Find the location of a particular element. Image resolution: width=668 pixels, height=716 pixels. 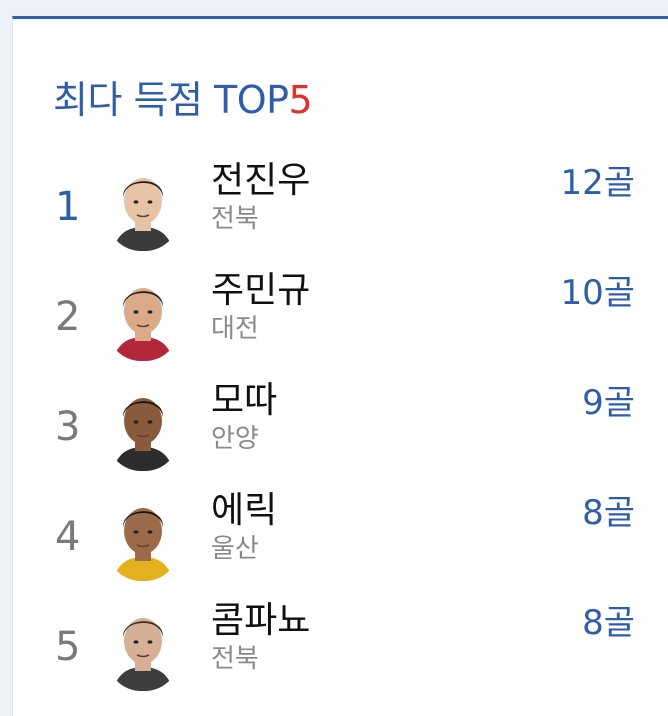

goal-count: 12골 is located at coordinates (597, 183).